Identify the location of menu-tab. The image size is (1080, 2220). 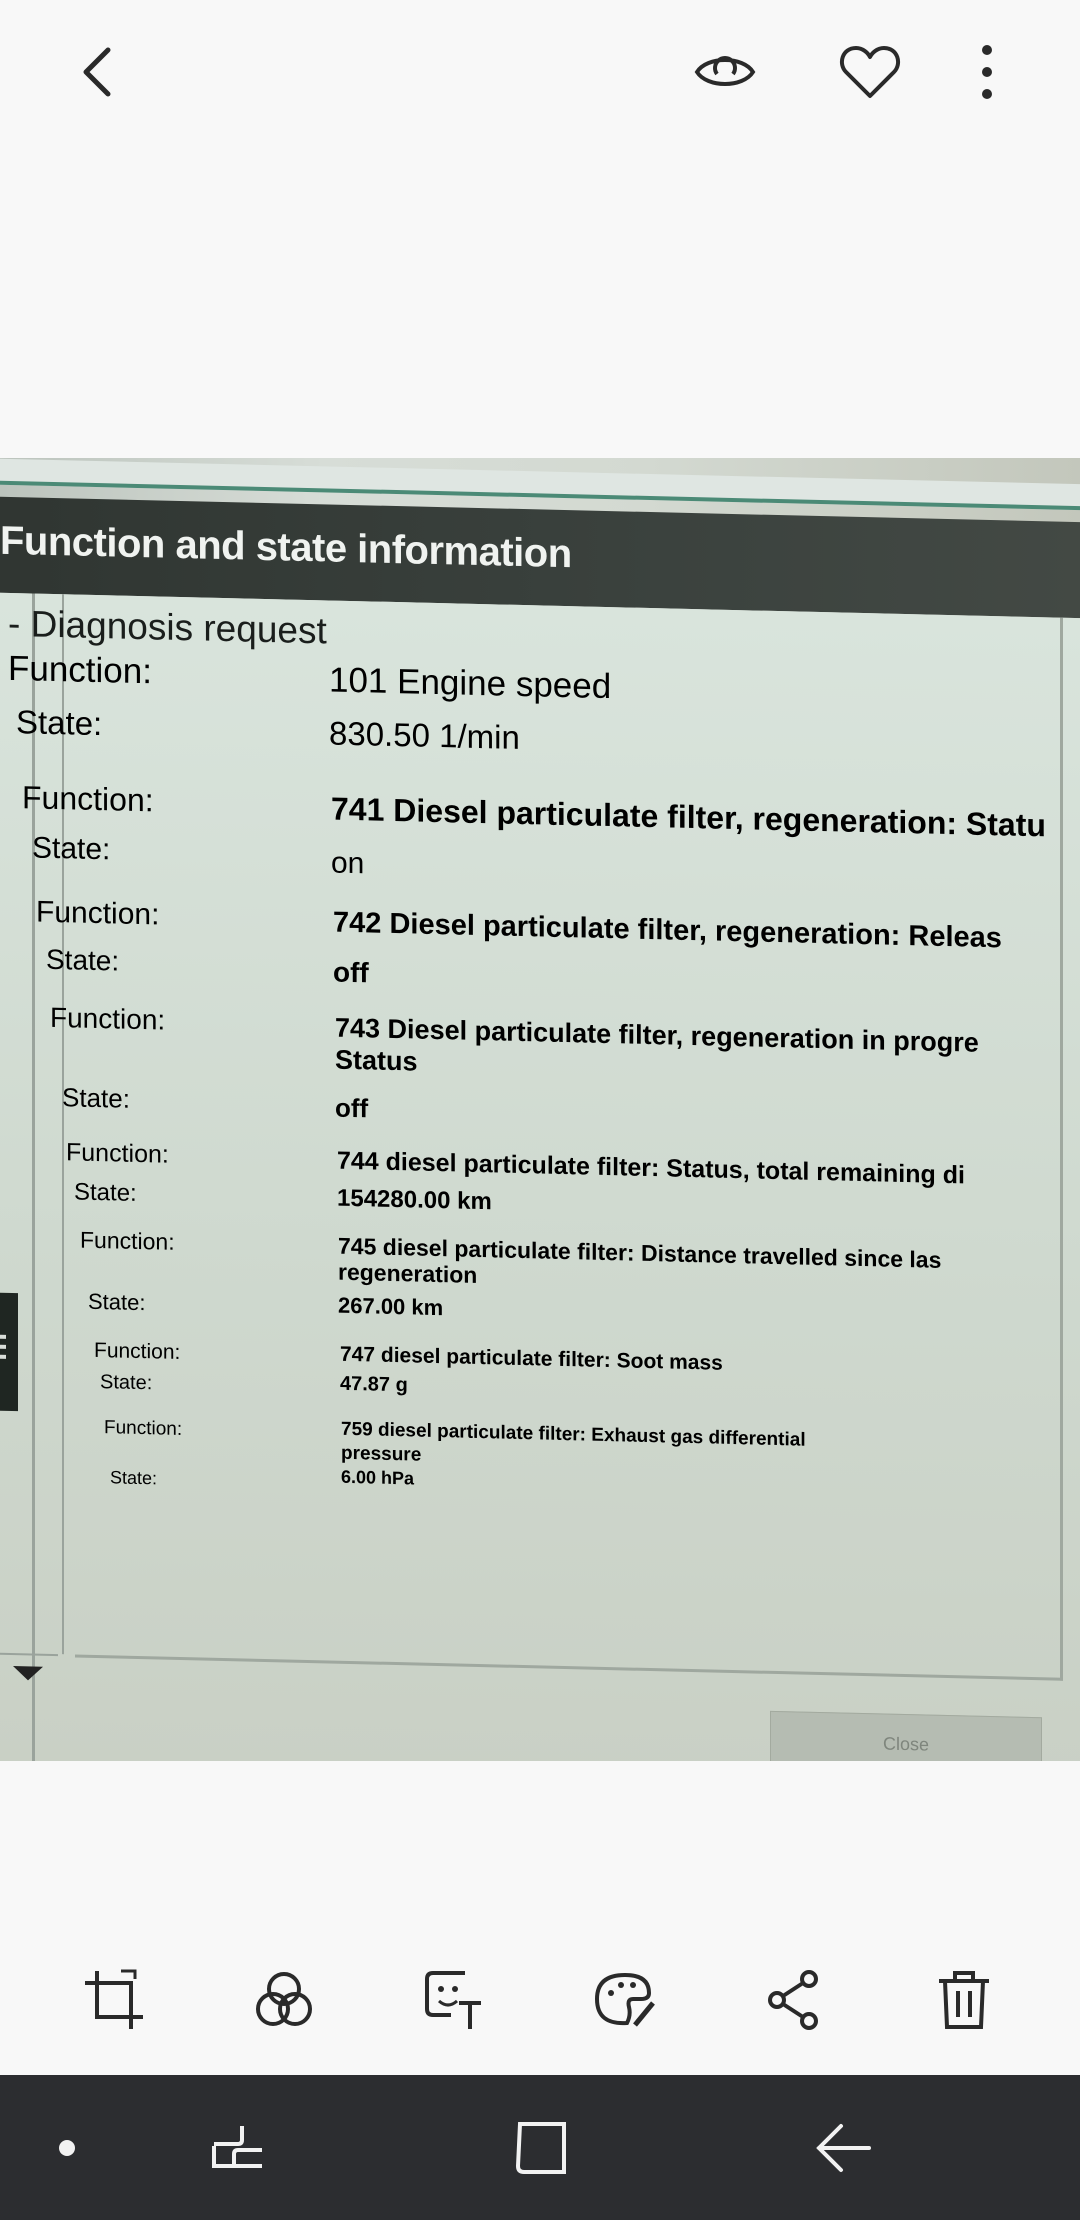
(9, 1352).